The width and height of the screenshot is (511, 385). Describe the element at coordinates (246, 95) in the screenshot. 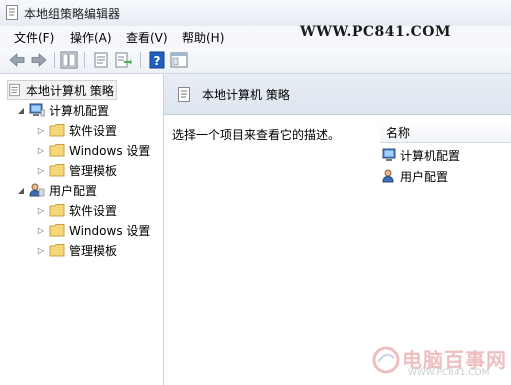

I see `details-title: 本地计算机 策略` at that location.